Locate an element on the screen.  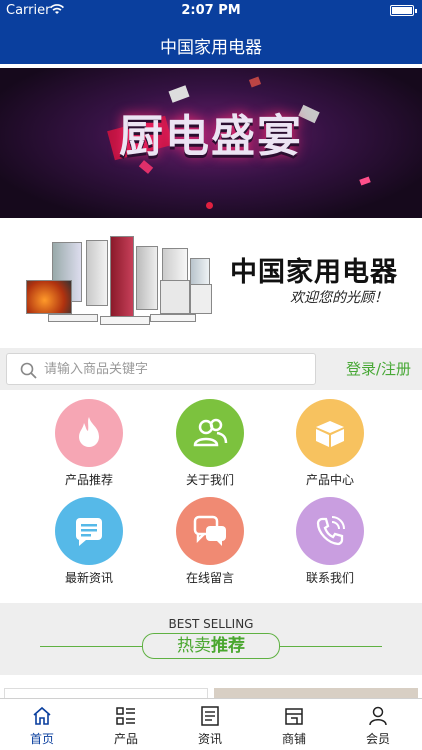
promo-headline: 厨电盛宴 is located at coordinates (211, 136).